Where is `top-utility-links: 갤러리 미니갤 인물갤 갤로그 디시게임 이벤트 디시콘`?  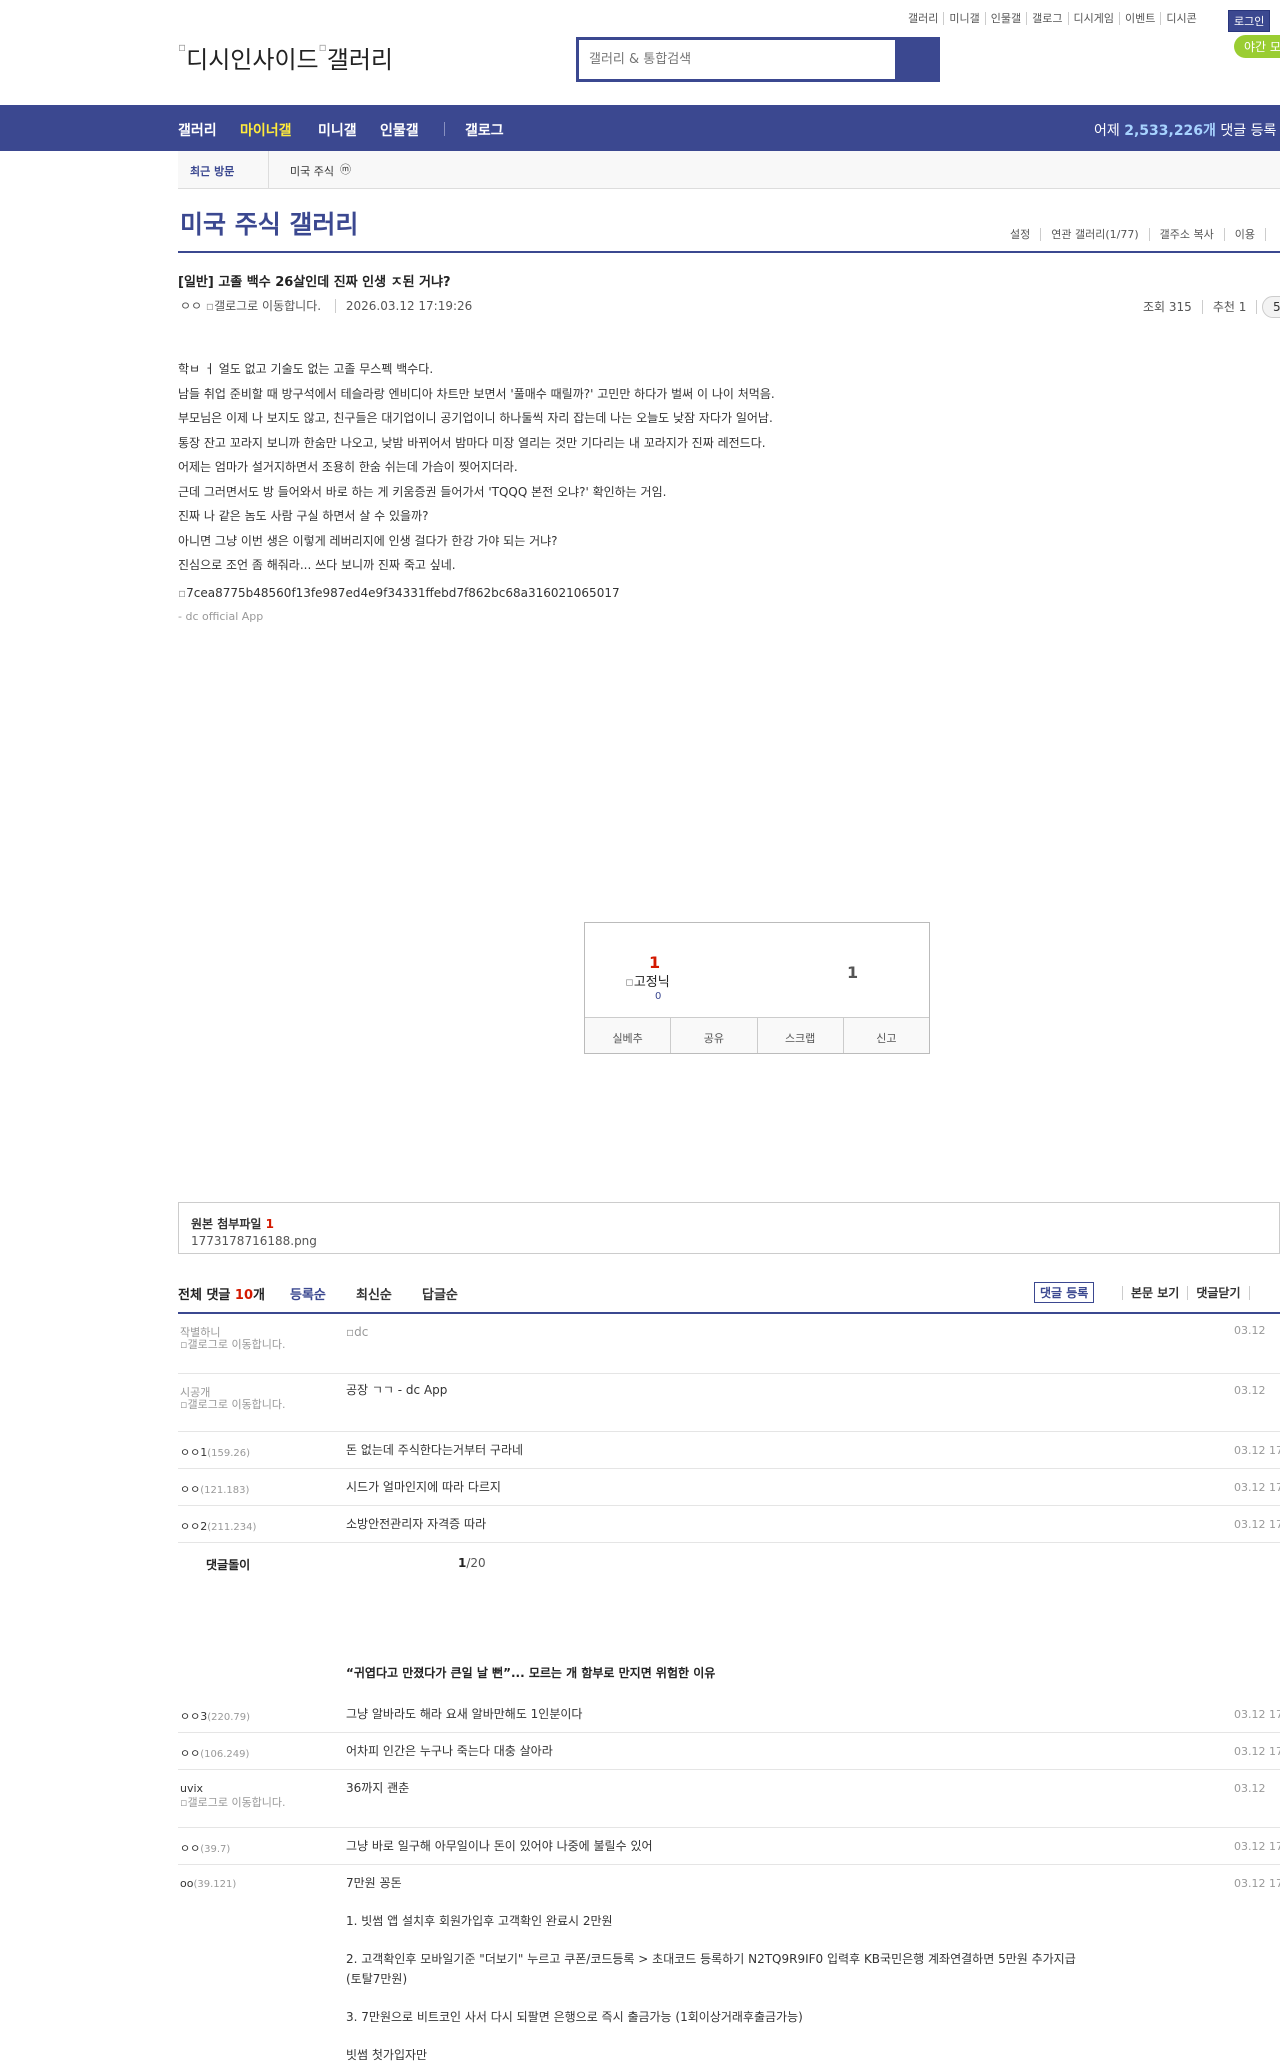
top-utility-links: 갤러리 미니갤 인물갤 갤로그 디시게임 이벤트 디시콘 is located at coordinates (1052, 18).